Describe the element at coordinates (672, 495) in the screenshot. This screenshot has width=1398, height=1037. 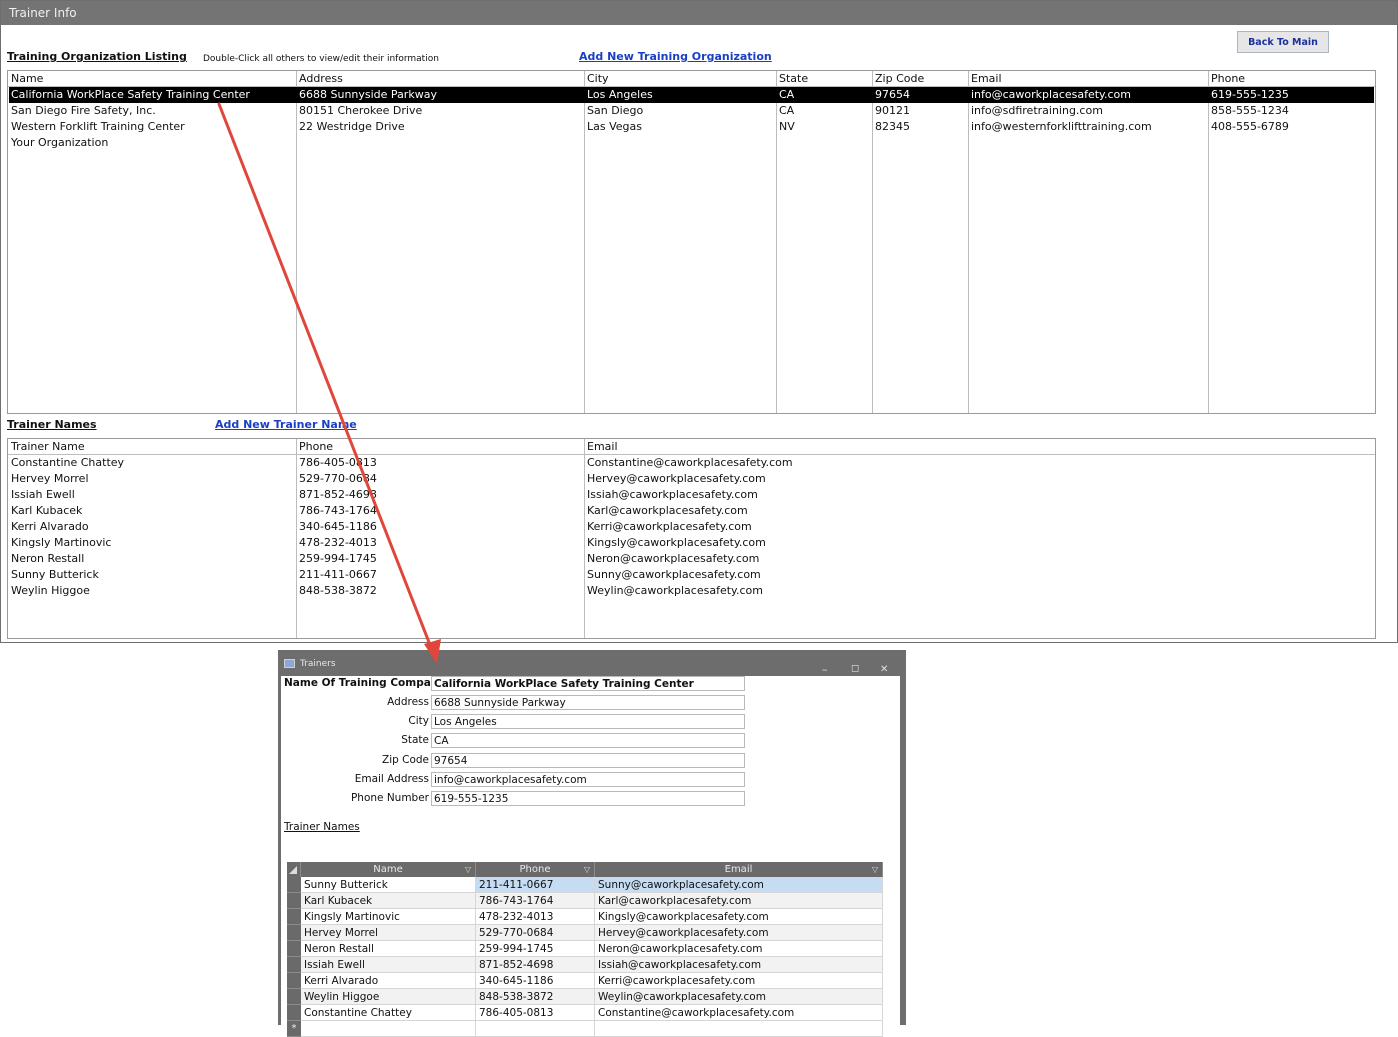
I see `trainer-cell: Issiah@caworkplacesafety.com` at that location.